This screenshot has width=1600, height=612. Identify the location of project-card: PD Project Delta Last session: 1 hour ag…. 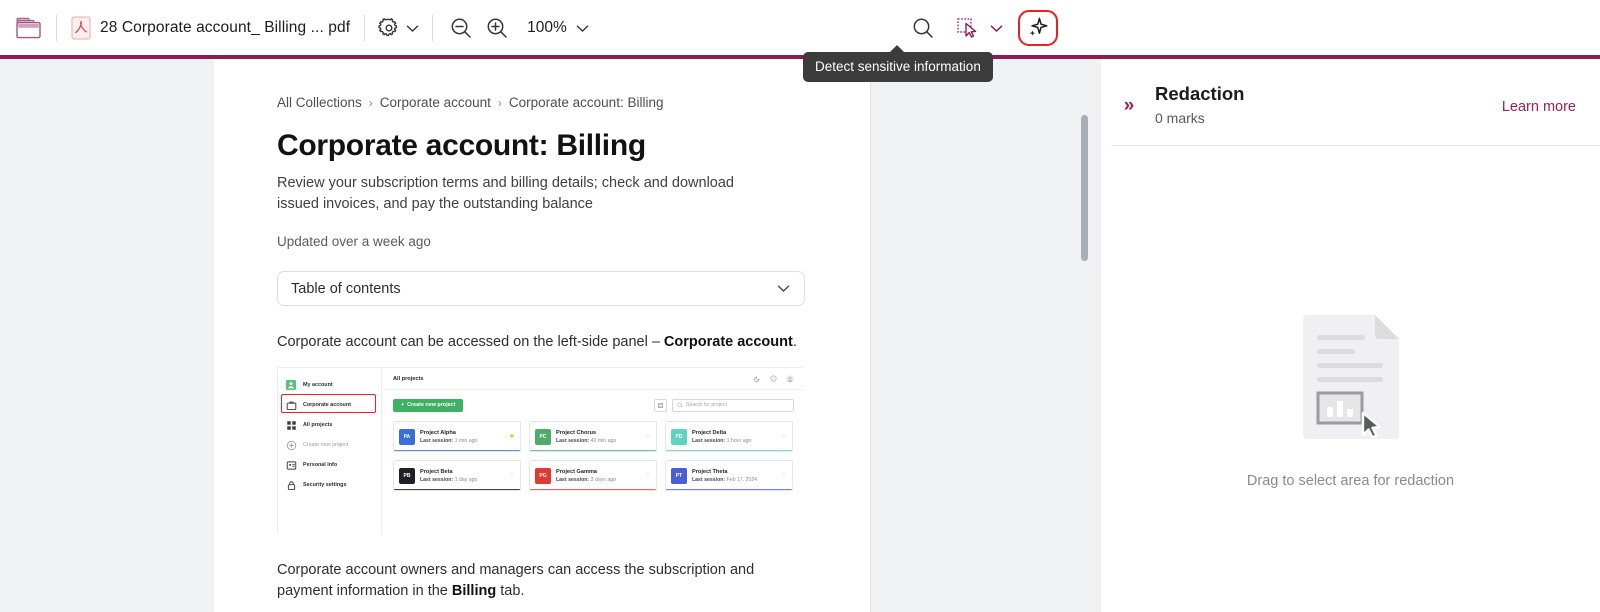
(729, 437).